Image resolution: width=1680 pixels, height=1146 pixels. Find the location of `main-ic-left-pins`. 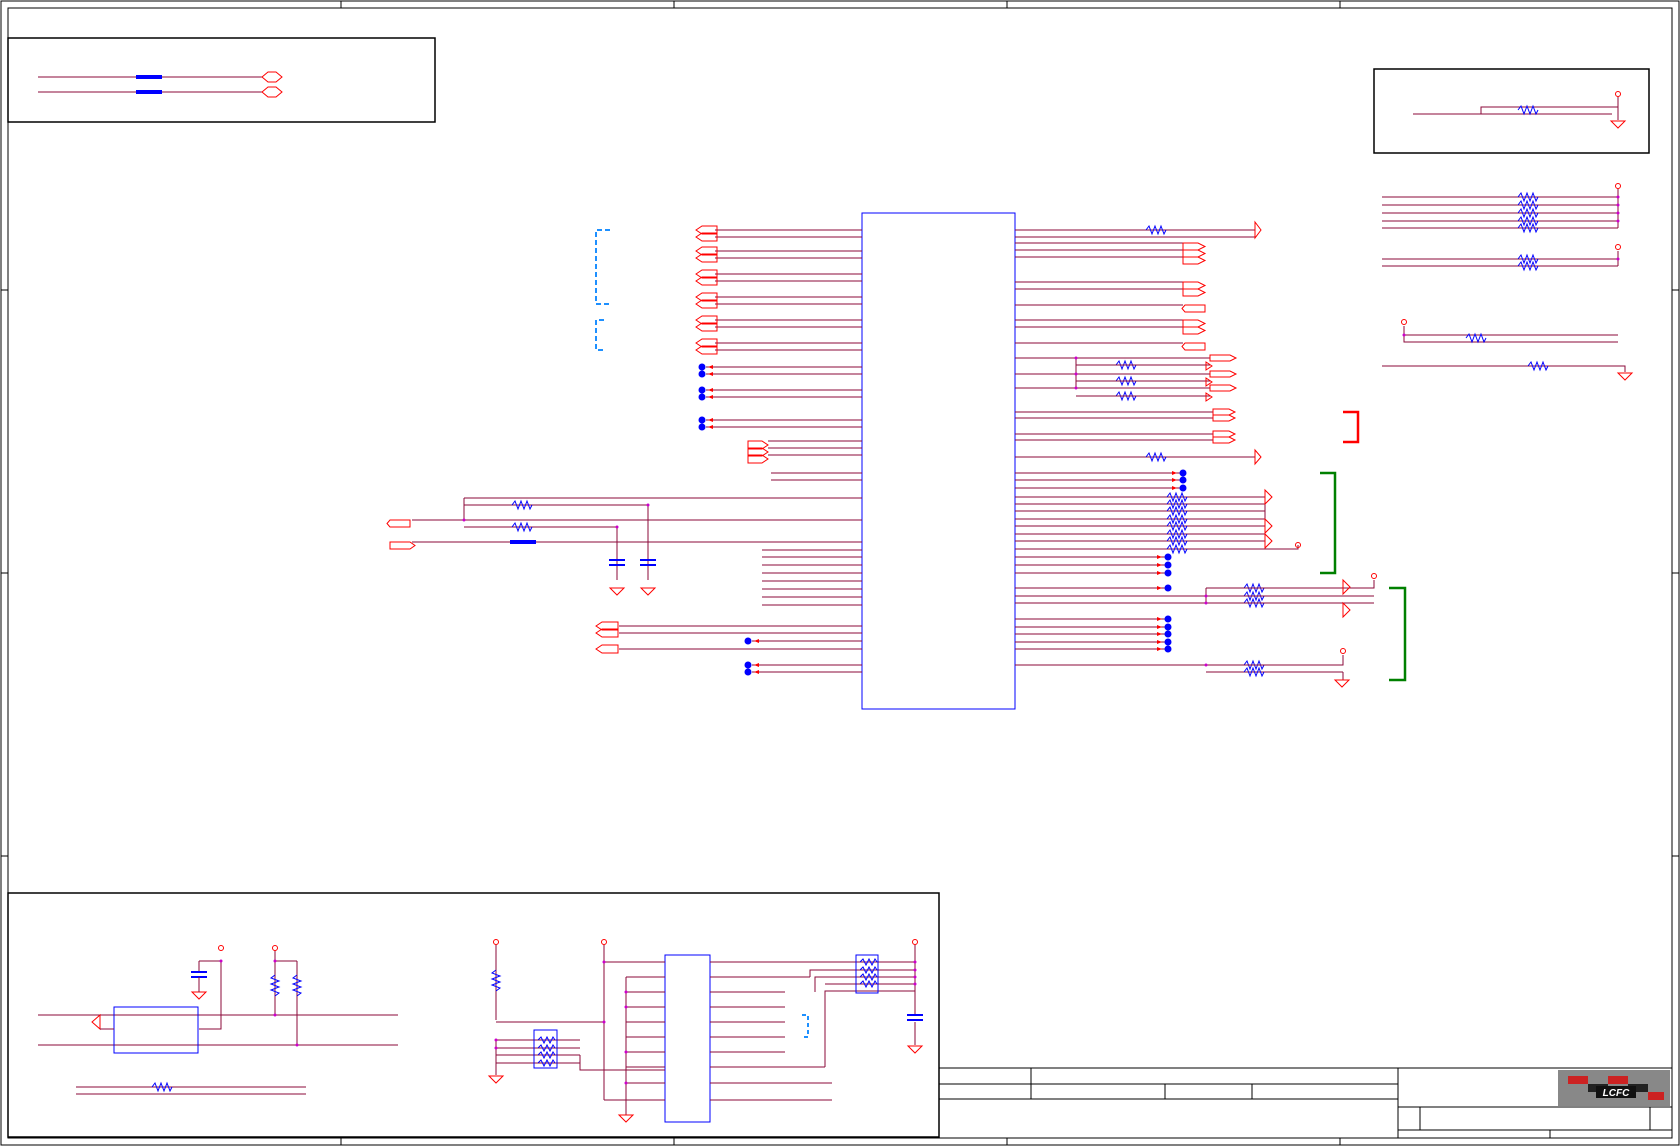

main-ic-left-pins is located at coordinates (637, 451).